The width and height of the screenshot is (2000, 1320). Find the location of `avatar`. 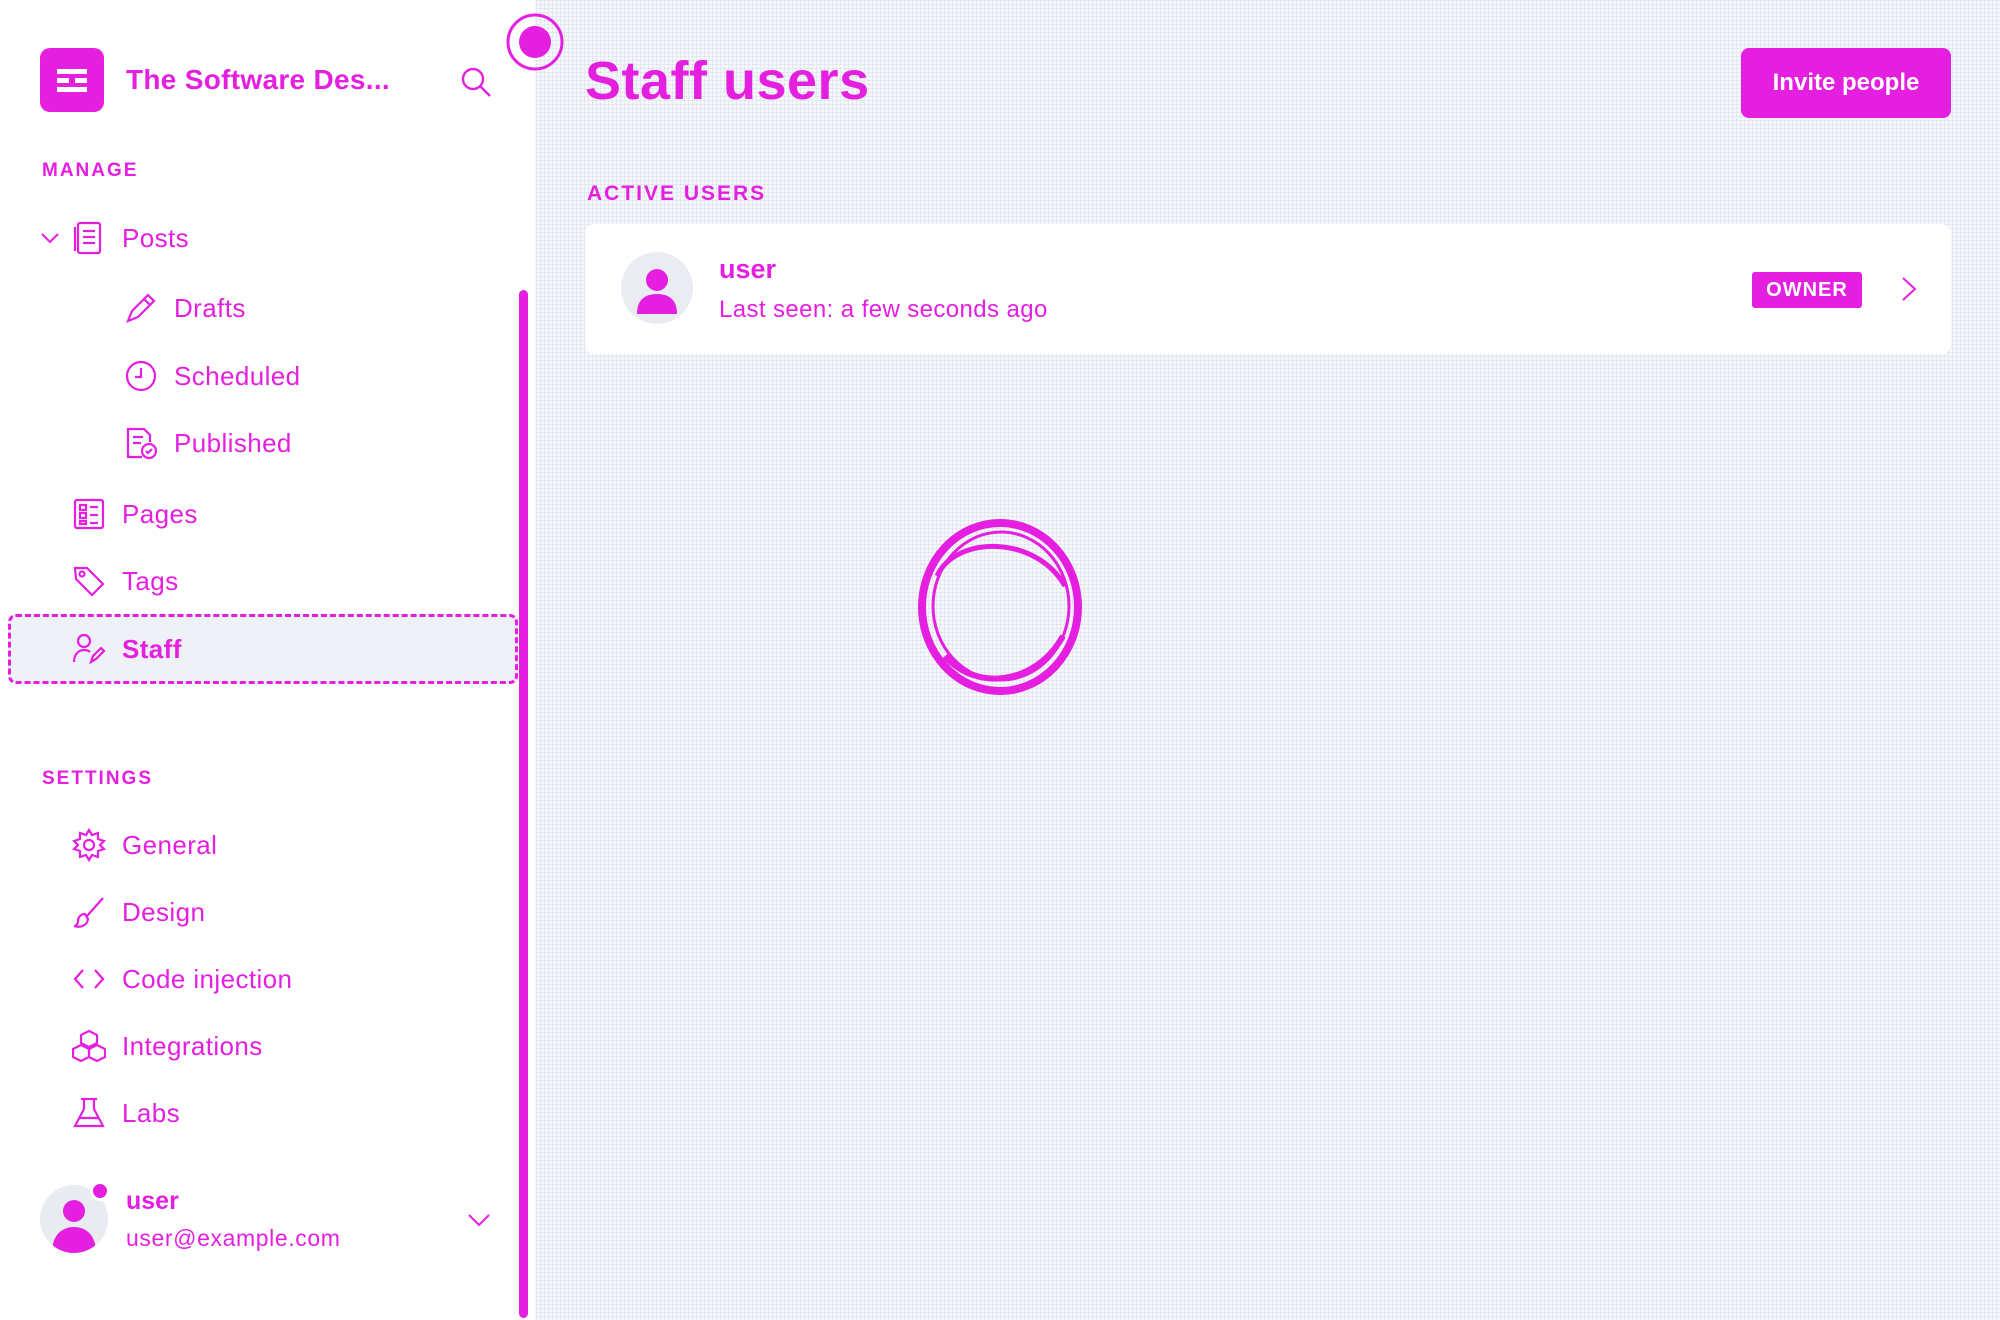

avatar is located at coordinates (657, 288).